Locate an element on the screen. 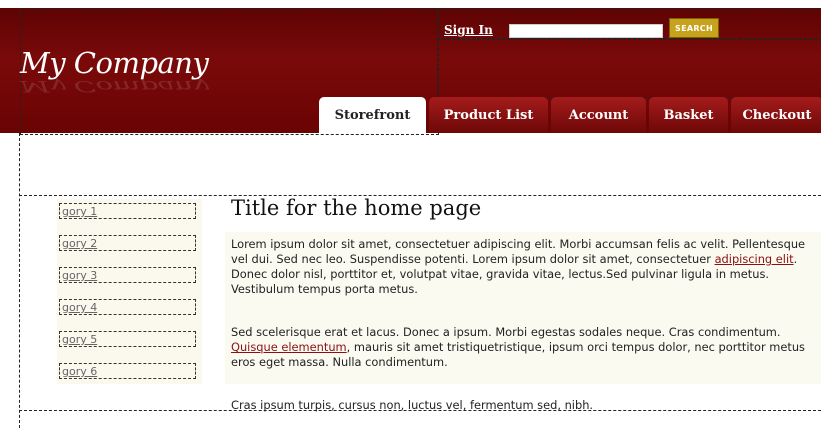 The width and height of the screenshot is (821, 428). tab-storefront: Storefront is located at coordinates (372, 115).